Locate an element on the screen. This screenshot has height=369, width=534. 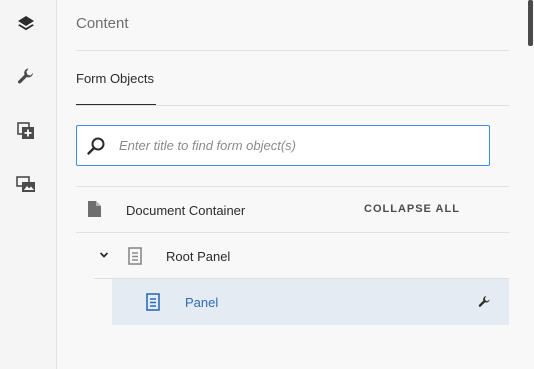
tree-row-root-panel: Root Panel is located at coordinates (292, 256).